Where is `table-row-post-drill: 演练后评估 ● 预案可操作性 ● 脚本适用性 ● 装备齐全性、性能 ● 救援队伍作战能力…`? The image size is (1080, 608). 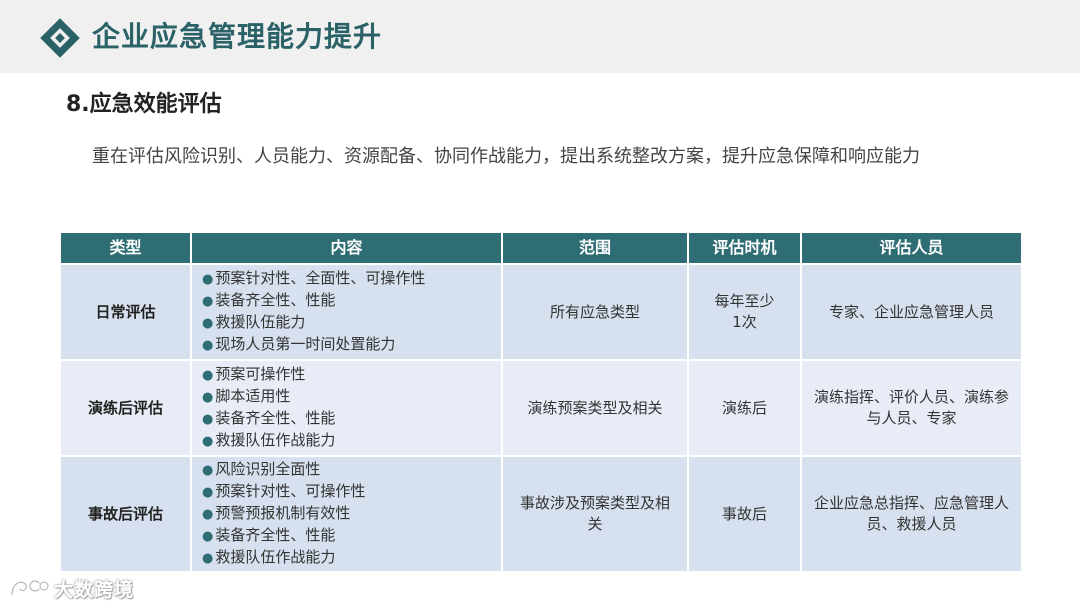
table-row-post-drill: 演练后评估 ● 预案可操作性 ● 脚本适用性 ● 装备齐全性、性能 ● 救援队伍作战能力… is located at coordinates (541, 408).